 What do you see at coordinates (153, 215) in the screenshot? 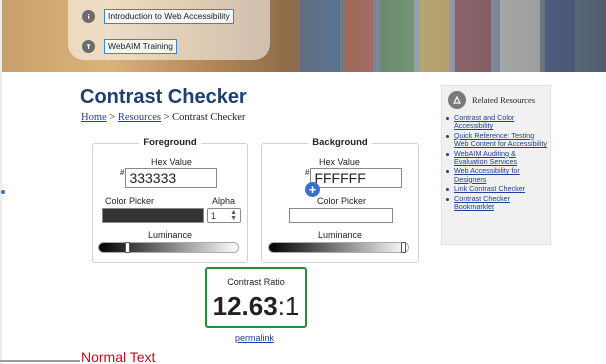
I see `foreground-color-picker` at bounding box center [153, 215].